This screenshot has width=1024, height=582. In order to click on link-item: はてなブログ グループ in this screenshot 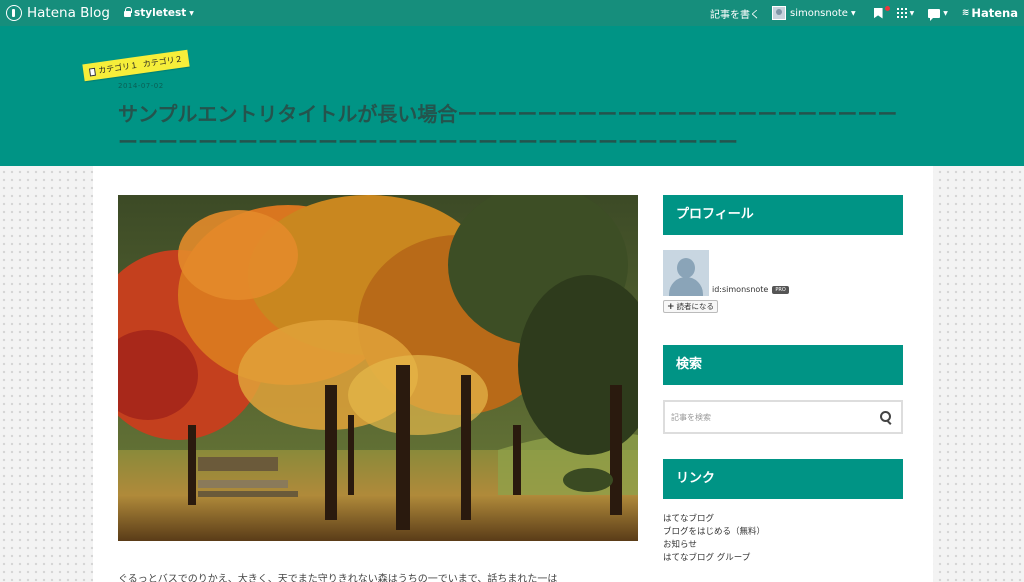, I will do `click(714, 558)`.